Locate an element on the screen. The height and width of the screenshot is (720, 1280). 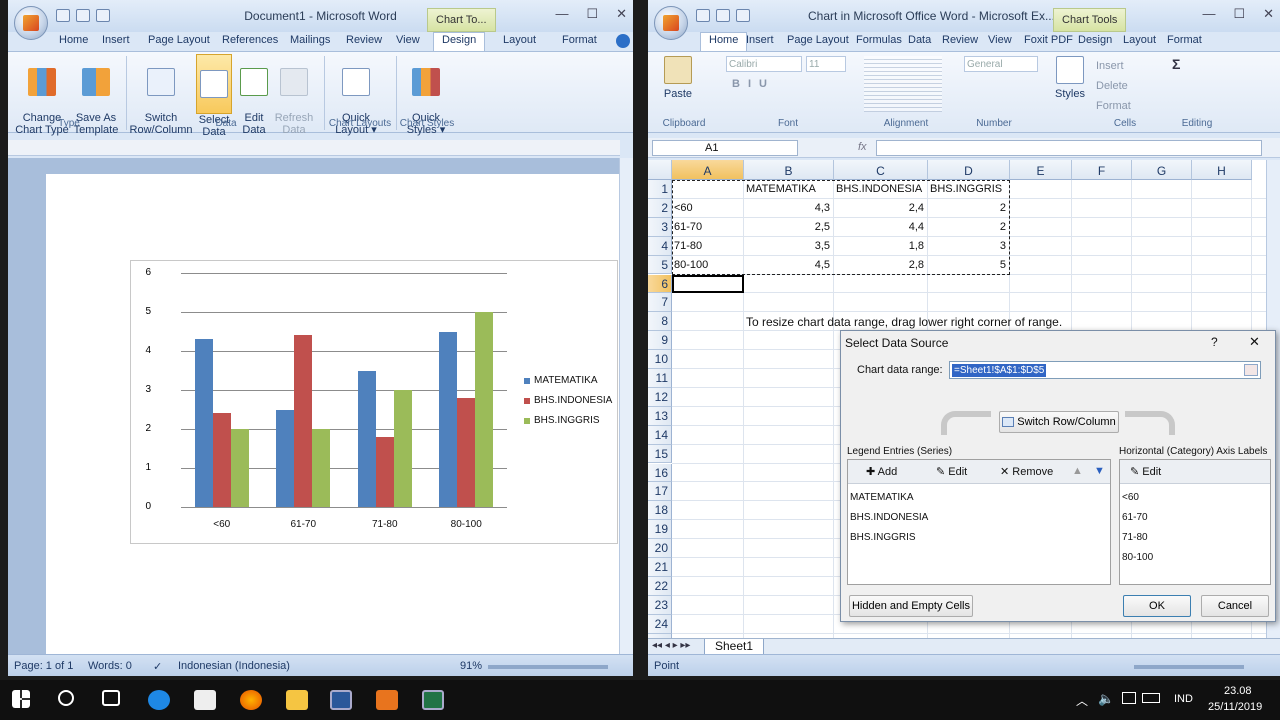
axis-label-item: 61-70 is located at coordinates (1135, 517).